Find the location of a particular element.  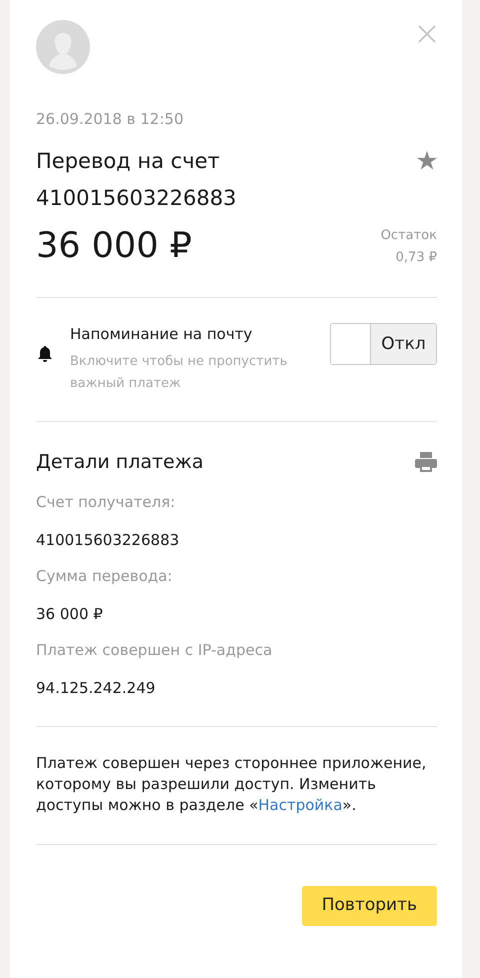

bell-icon is located at coordinates (45, 353).